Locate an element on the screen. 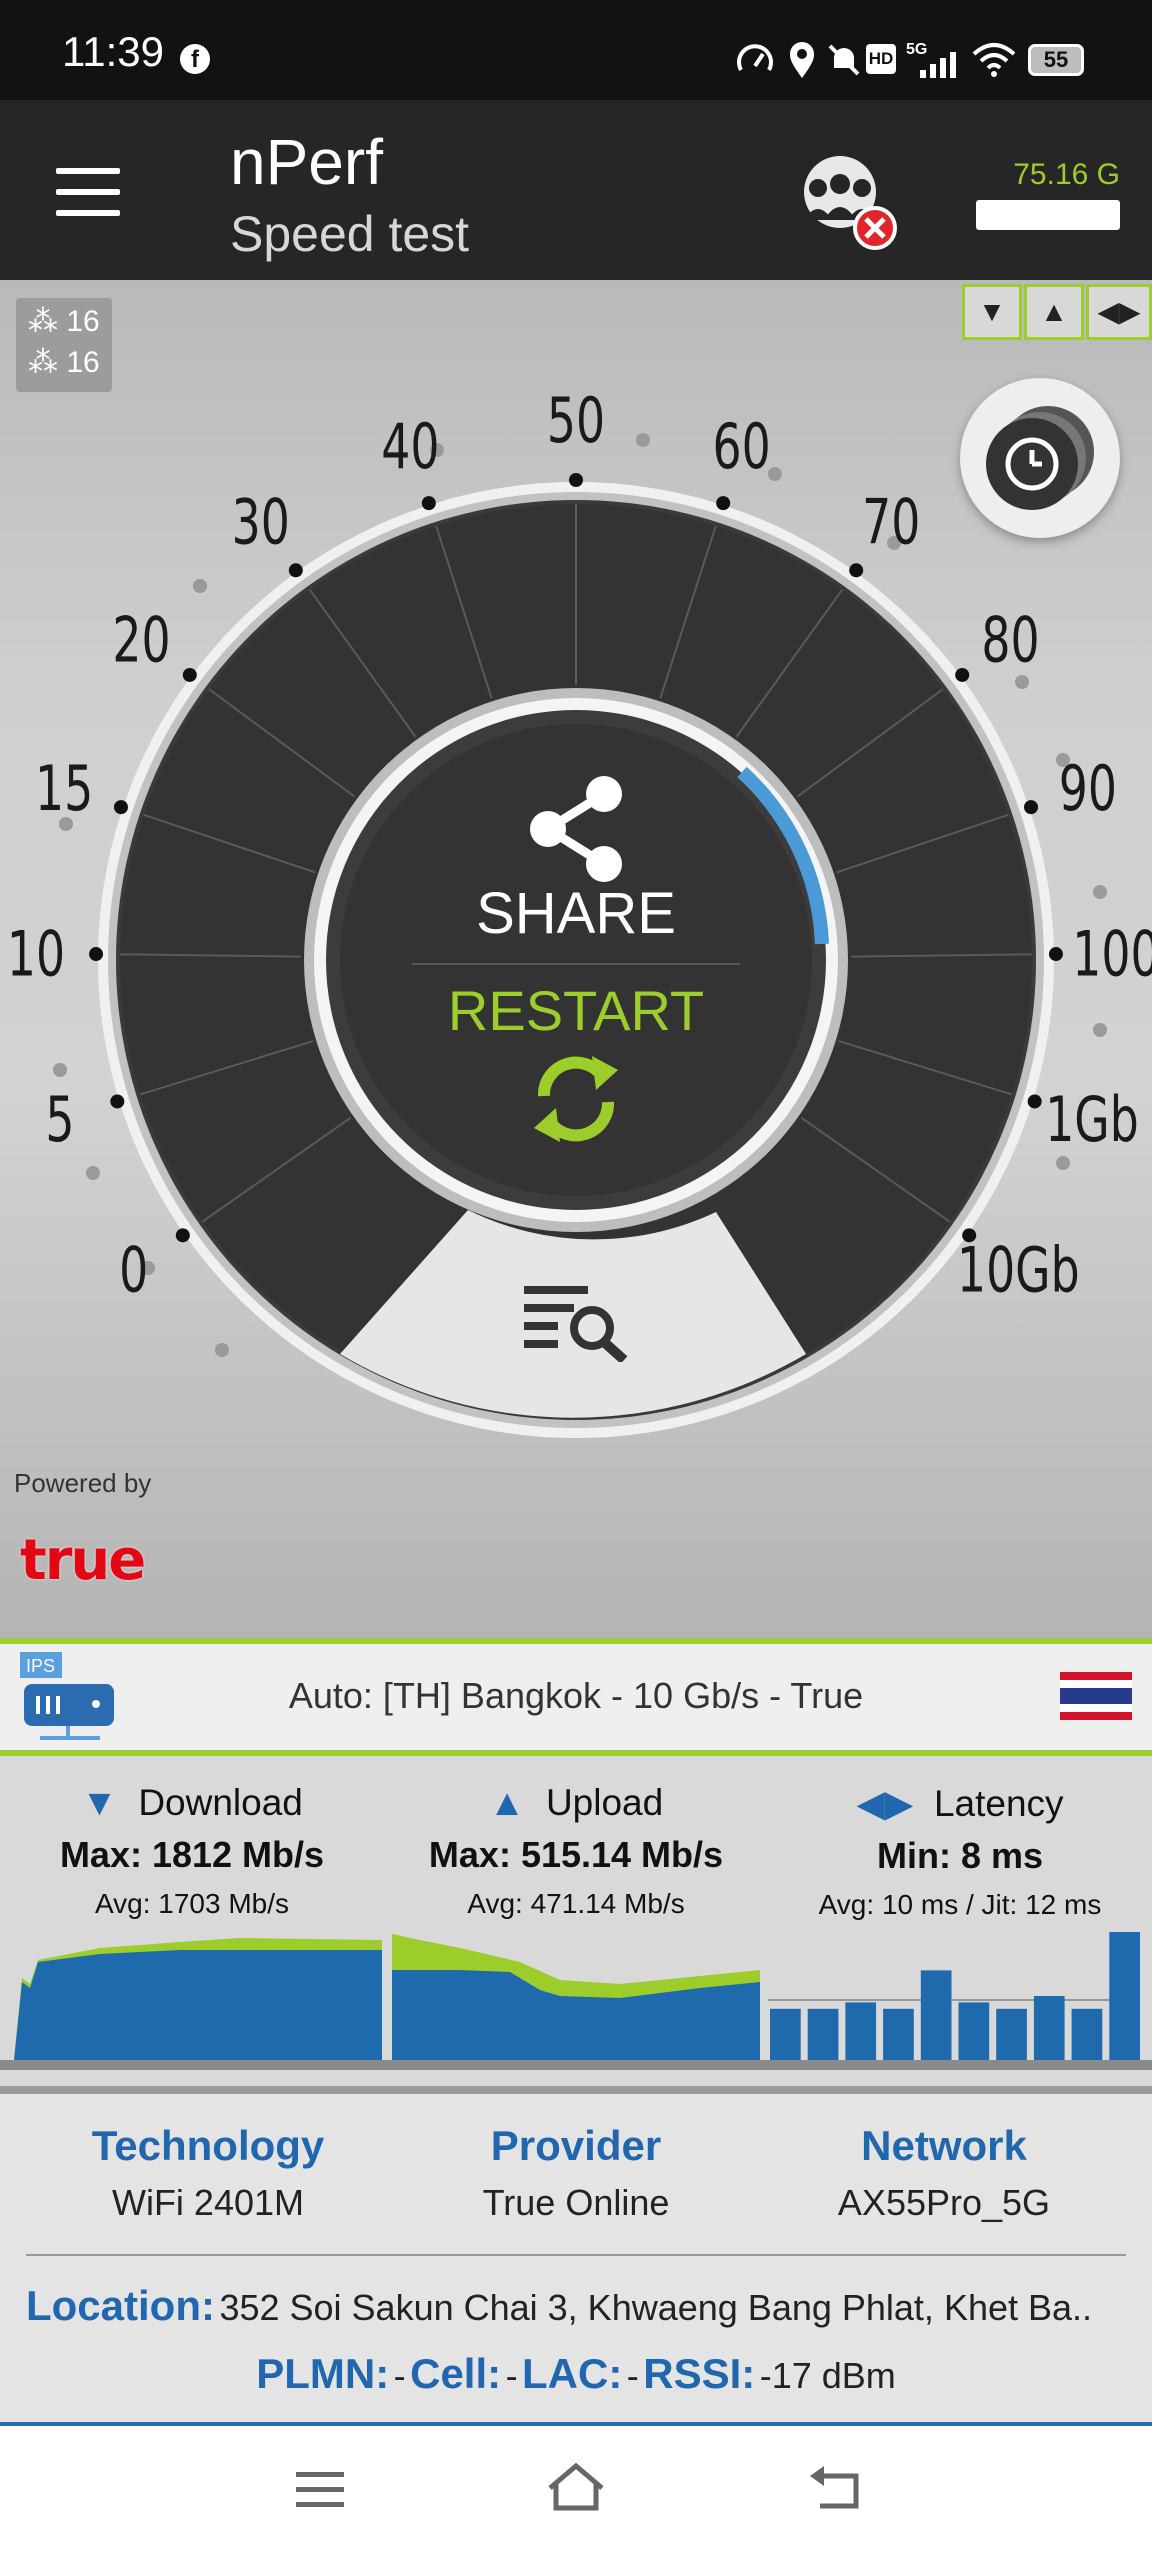  technology-info: Technology WiFi 2401M is located at coordinates (208, 2173).